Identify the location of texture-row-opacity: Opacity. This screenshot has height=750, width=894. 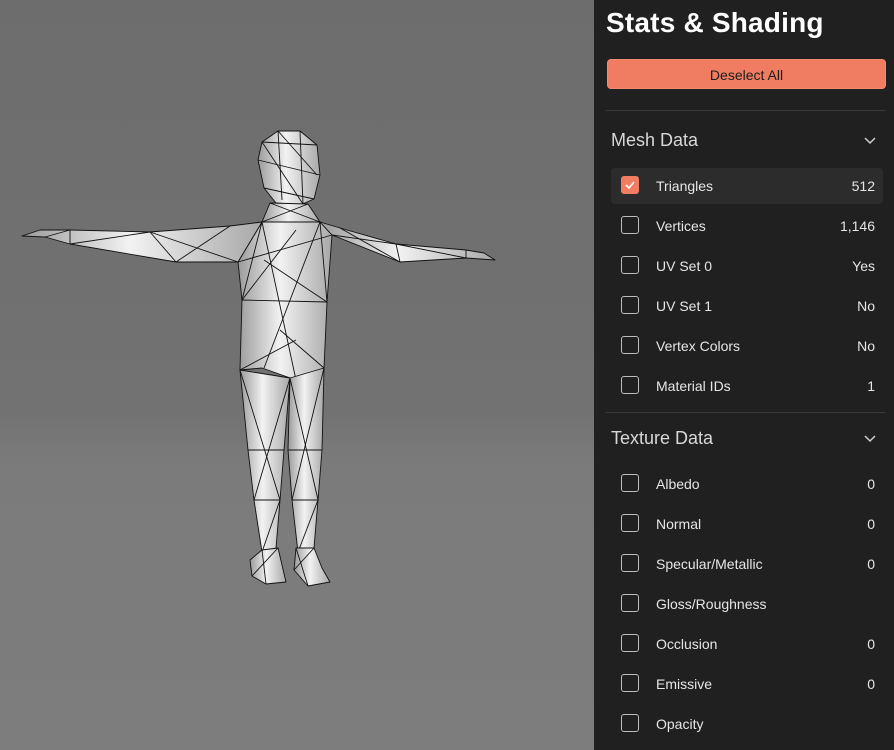
(747, 724).